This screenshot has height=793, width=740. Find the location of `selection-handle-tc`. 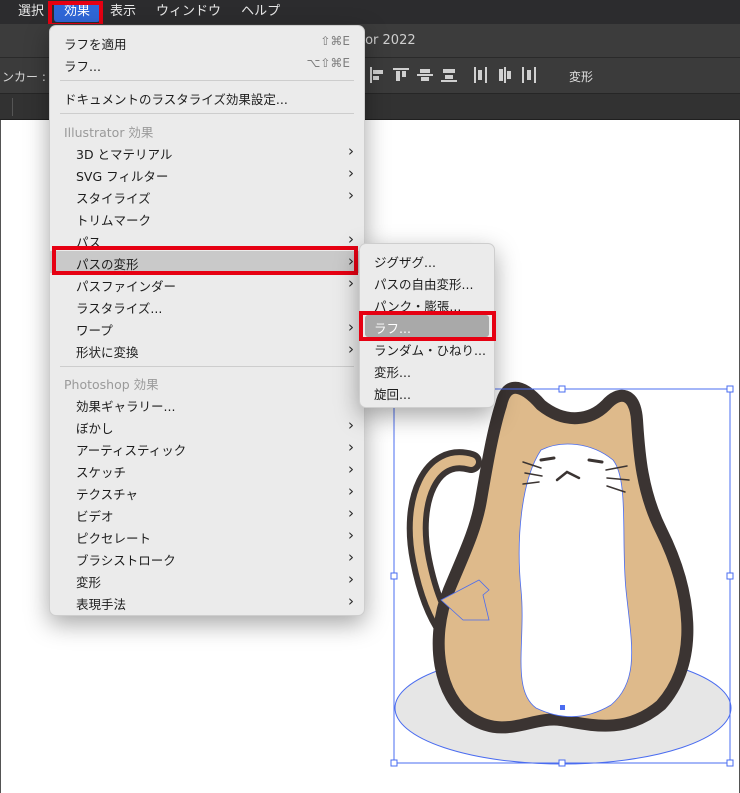

selection-handle-tc is located at coordinates (562, 389).